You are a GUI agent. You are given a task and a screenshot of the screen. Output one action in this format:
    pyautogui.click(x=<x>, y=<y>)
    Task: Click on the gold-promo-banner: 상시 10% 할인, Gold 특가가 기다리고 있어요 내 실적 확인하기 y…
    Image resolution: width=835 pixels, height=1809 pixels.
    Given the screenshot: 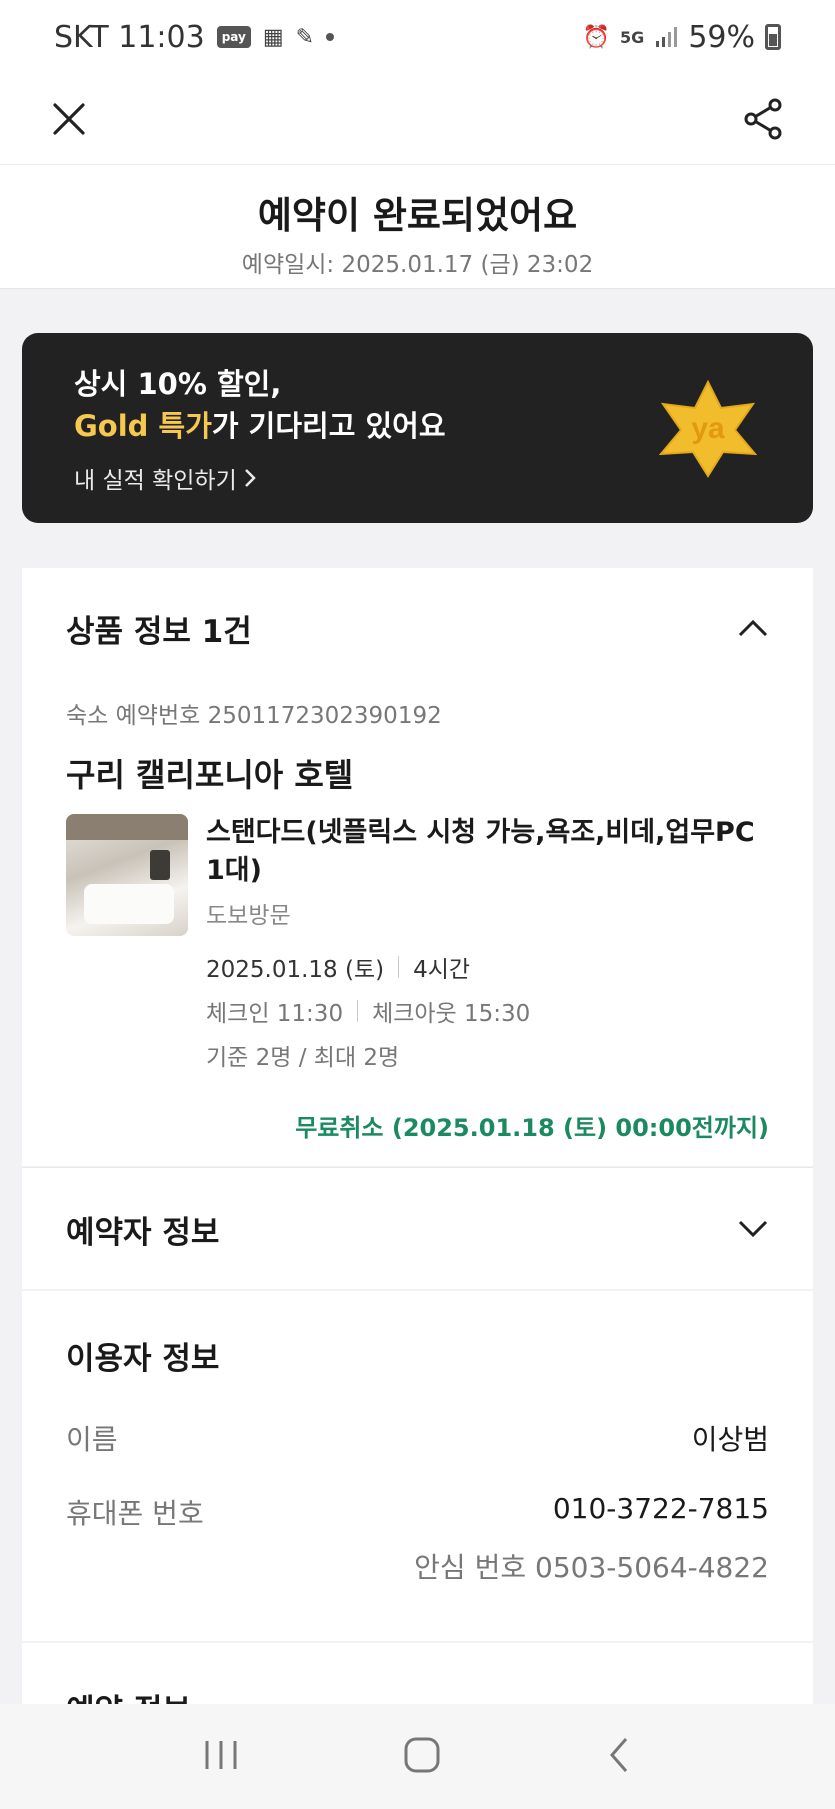 What is the action you would take?
    pyautogui.click(x=417, y=428)
    